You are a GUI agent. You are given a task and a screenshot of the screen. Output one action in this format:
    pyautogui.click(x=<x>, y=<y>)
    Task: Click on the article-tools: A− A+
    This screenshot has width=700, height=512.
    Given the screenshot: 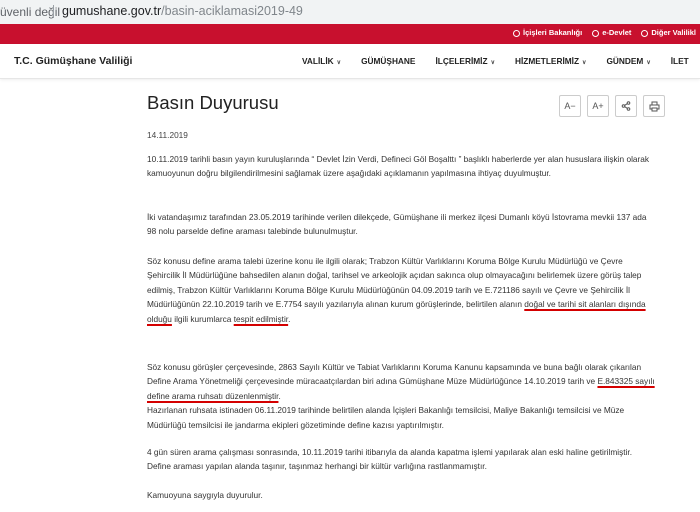 What is the action you would take?
    pyautogui.click(x=612, y=106)
    